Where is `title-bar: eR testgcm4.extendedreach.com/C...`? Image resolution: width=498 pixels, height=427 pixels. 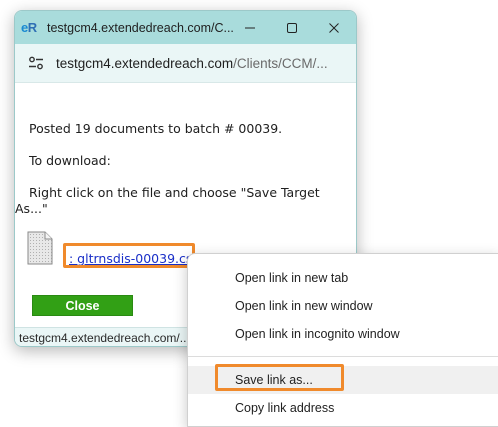 title-bar: eR testgcm4.extendedreach.com/C... is located at coordinates (185, 27).